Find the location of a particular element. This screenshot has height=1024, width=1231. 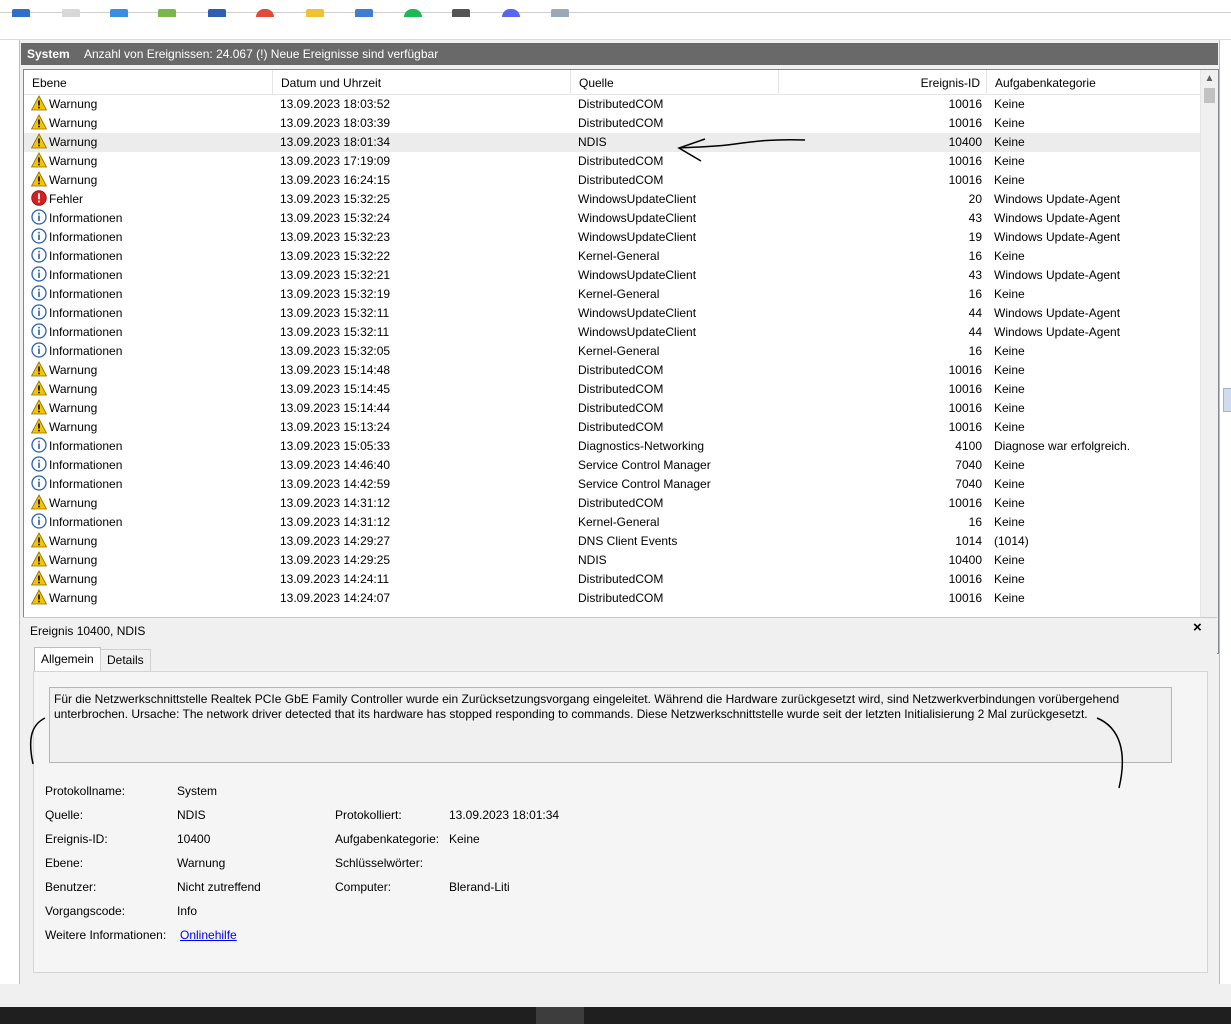

discord-icon is located at coordinates (511, 13).